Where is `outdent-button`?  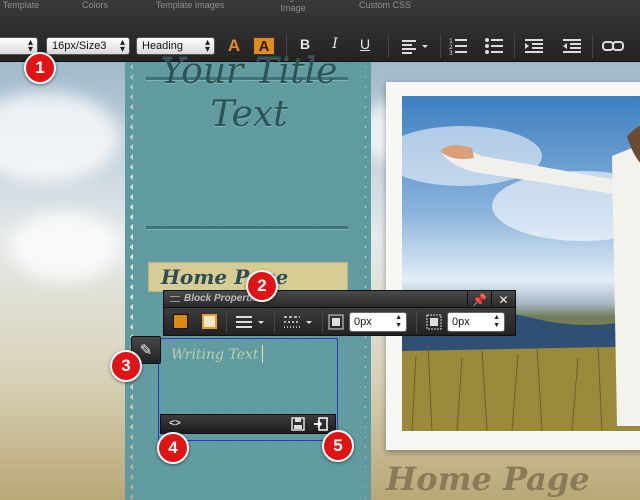
outdent-button is located at coordinates (572, 46).